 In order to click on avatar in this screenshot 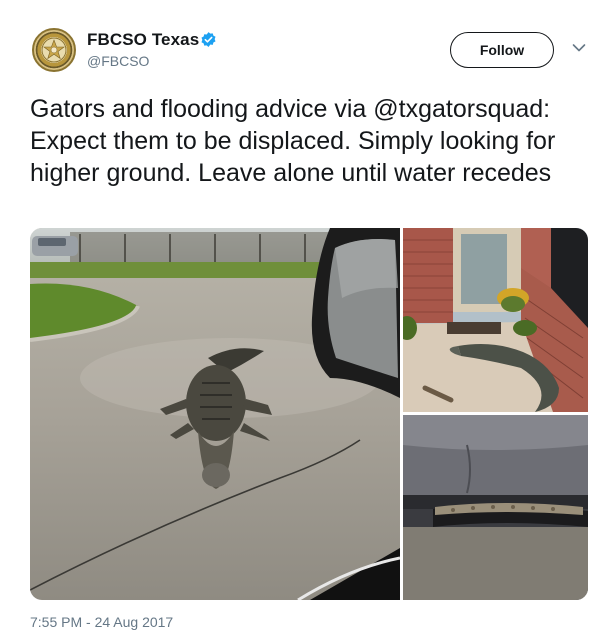, I will do `click(54, 50)`.